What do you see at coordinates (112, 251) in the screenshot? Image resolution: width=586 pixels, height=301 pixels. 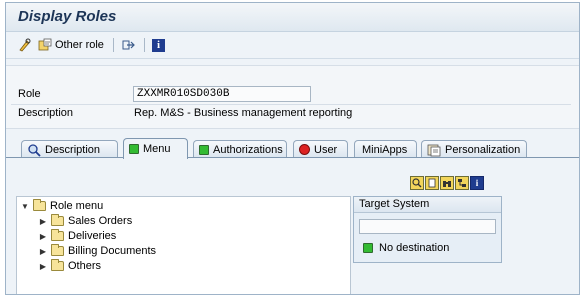 I see `tree-item-label: Billing Documents` at bounding box center [112, 251].